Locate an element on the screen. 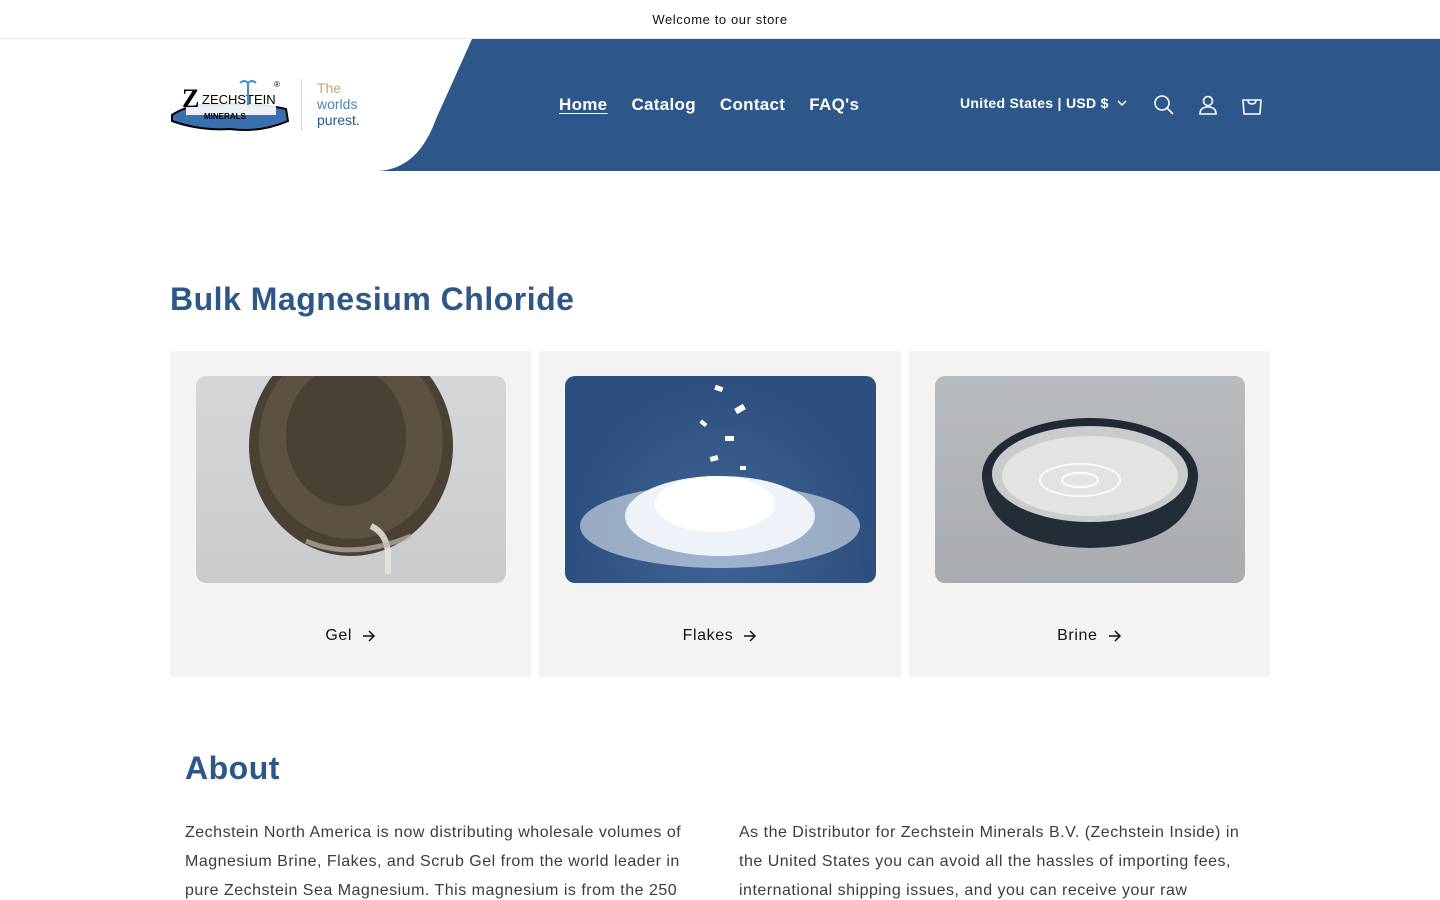 The image size is (1440, 900). gel-image is located at coordinates (351, 479).